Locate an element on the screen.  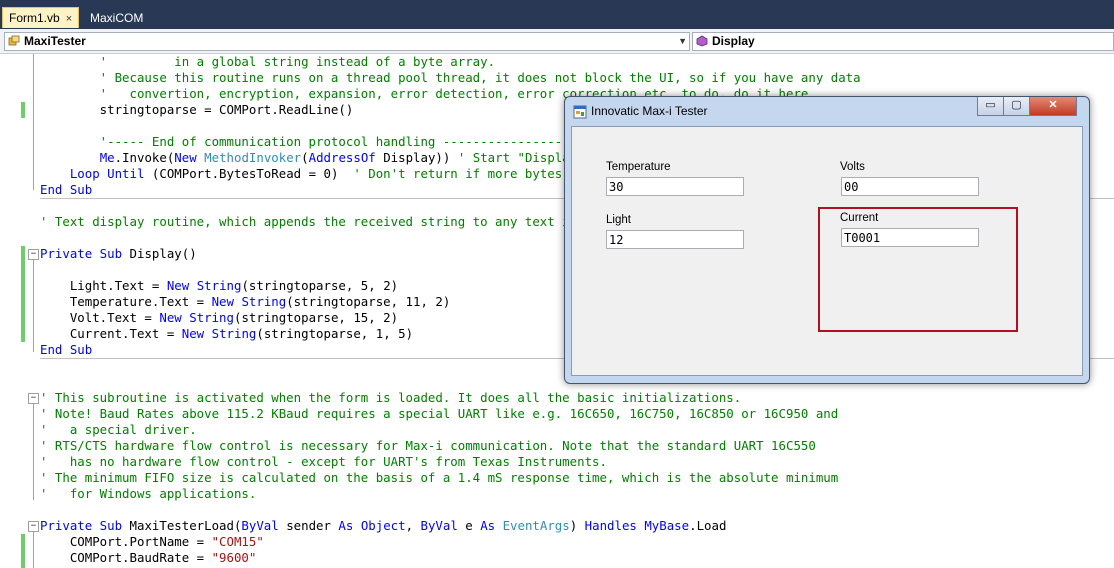
tab-form1-vb: Form1.vb × is located at coordinates (41, 17).